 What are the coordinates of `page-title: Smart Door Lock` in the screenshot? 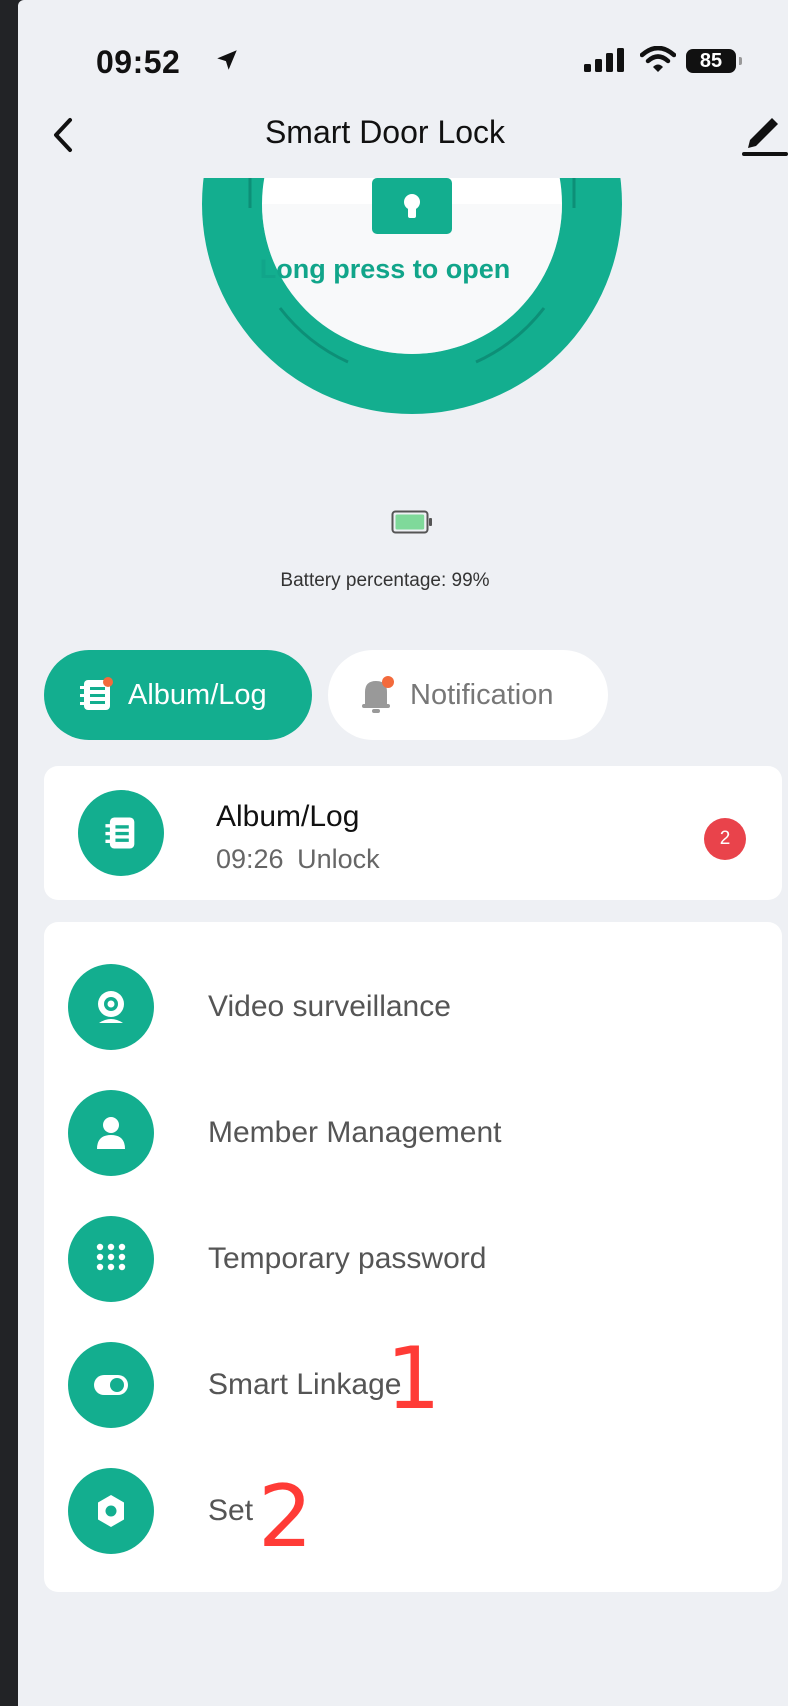 It's located at (385, 132).